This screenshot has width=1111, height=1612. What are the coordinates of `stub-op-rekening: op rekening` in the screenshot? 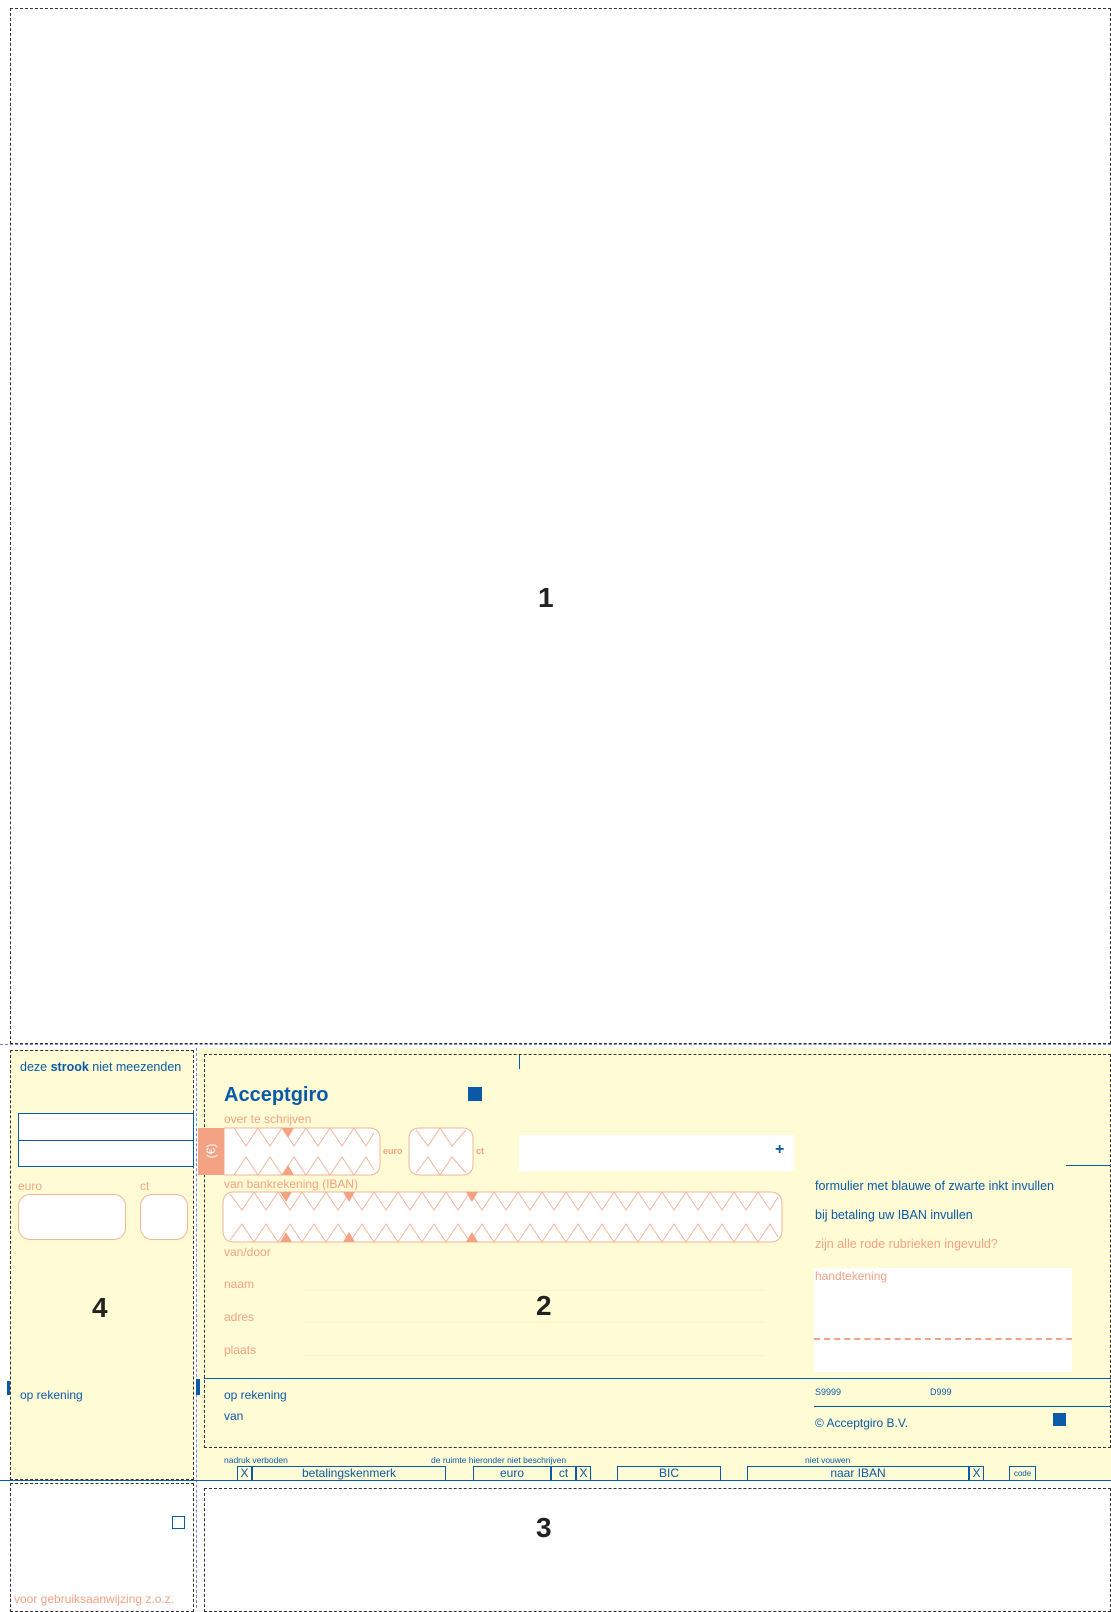 It's located at (51, 1395).